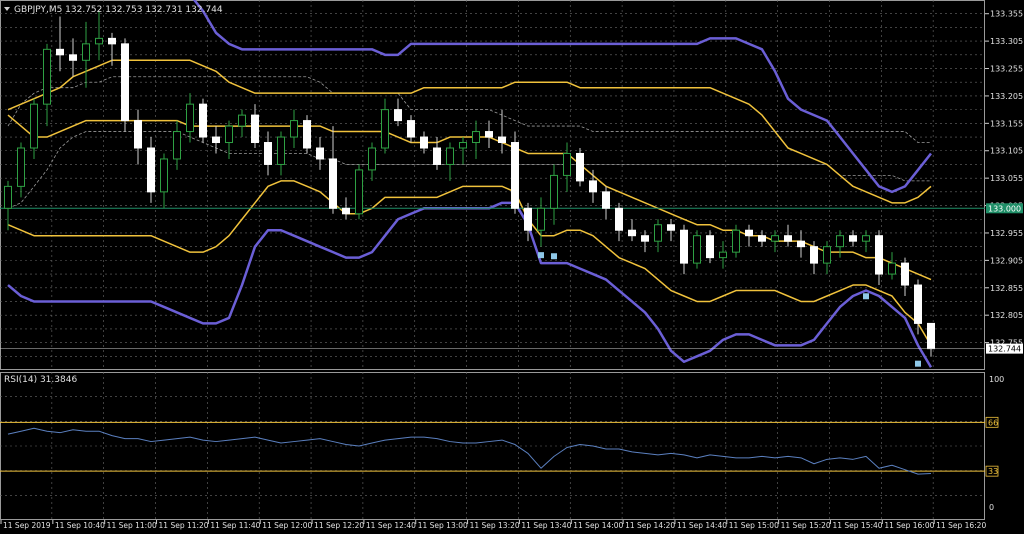  Describe the element at coordinates (1004, 349) in the screenshot. I see `current-price-tag-label: 132.744` at that location.